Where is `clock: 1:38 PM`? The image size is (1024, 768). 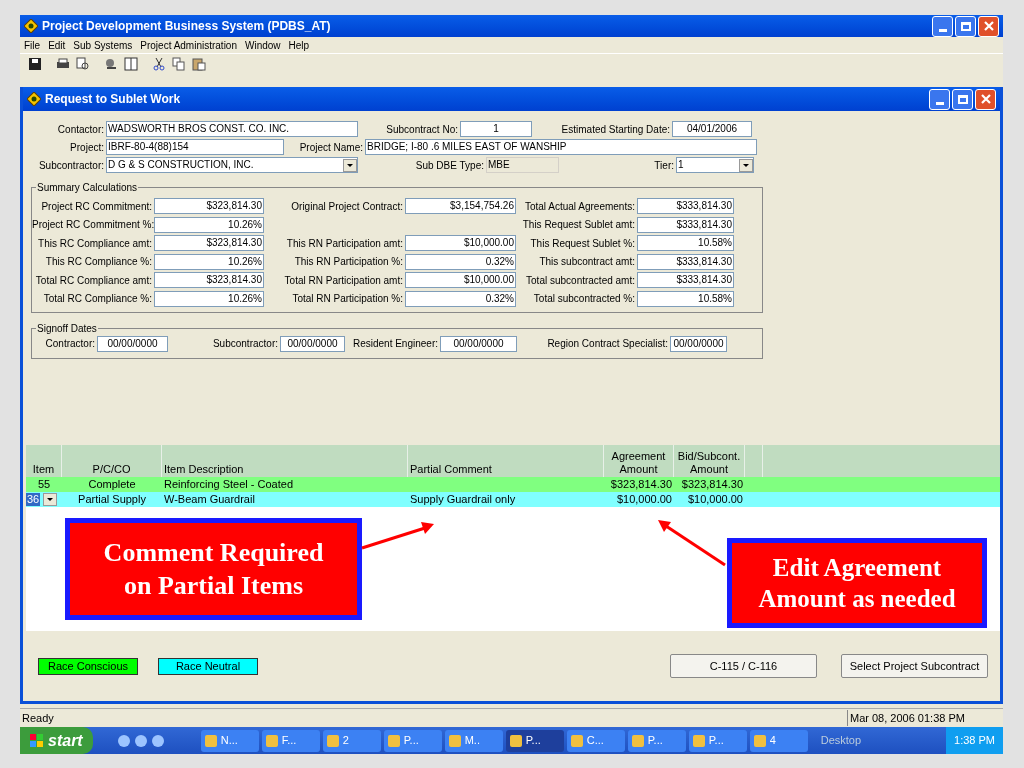
clock: 1:38 PM is located at coordinates (974, 740).